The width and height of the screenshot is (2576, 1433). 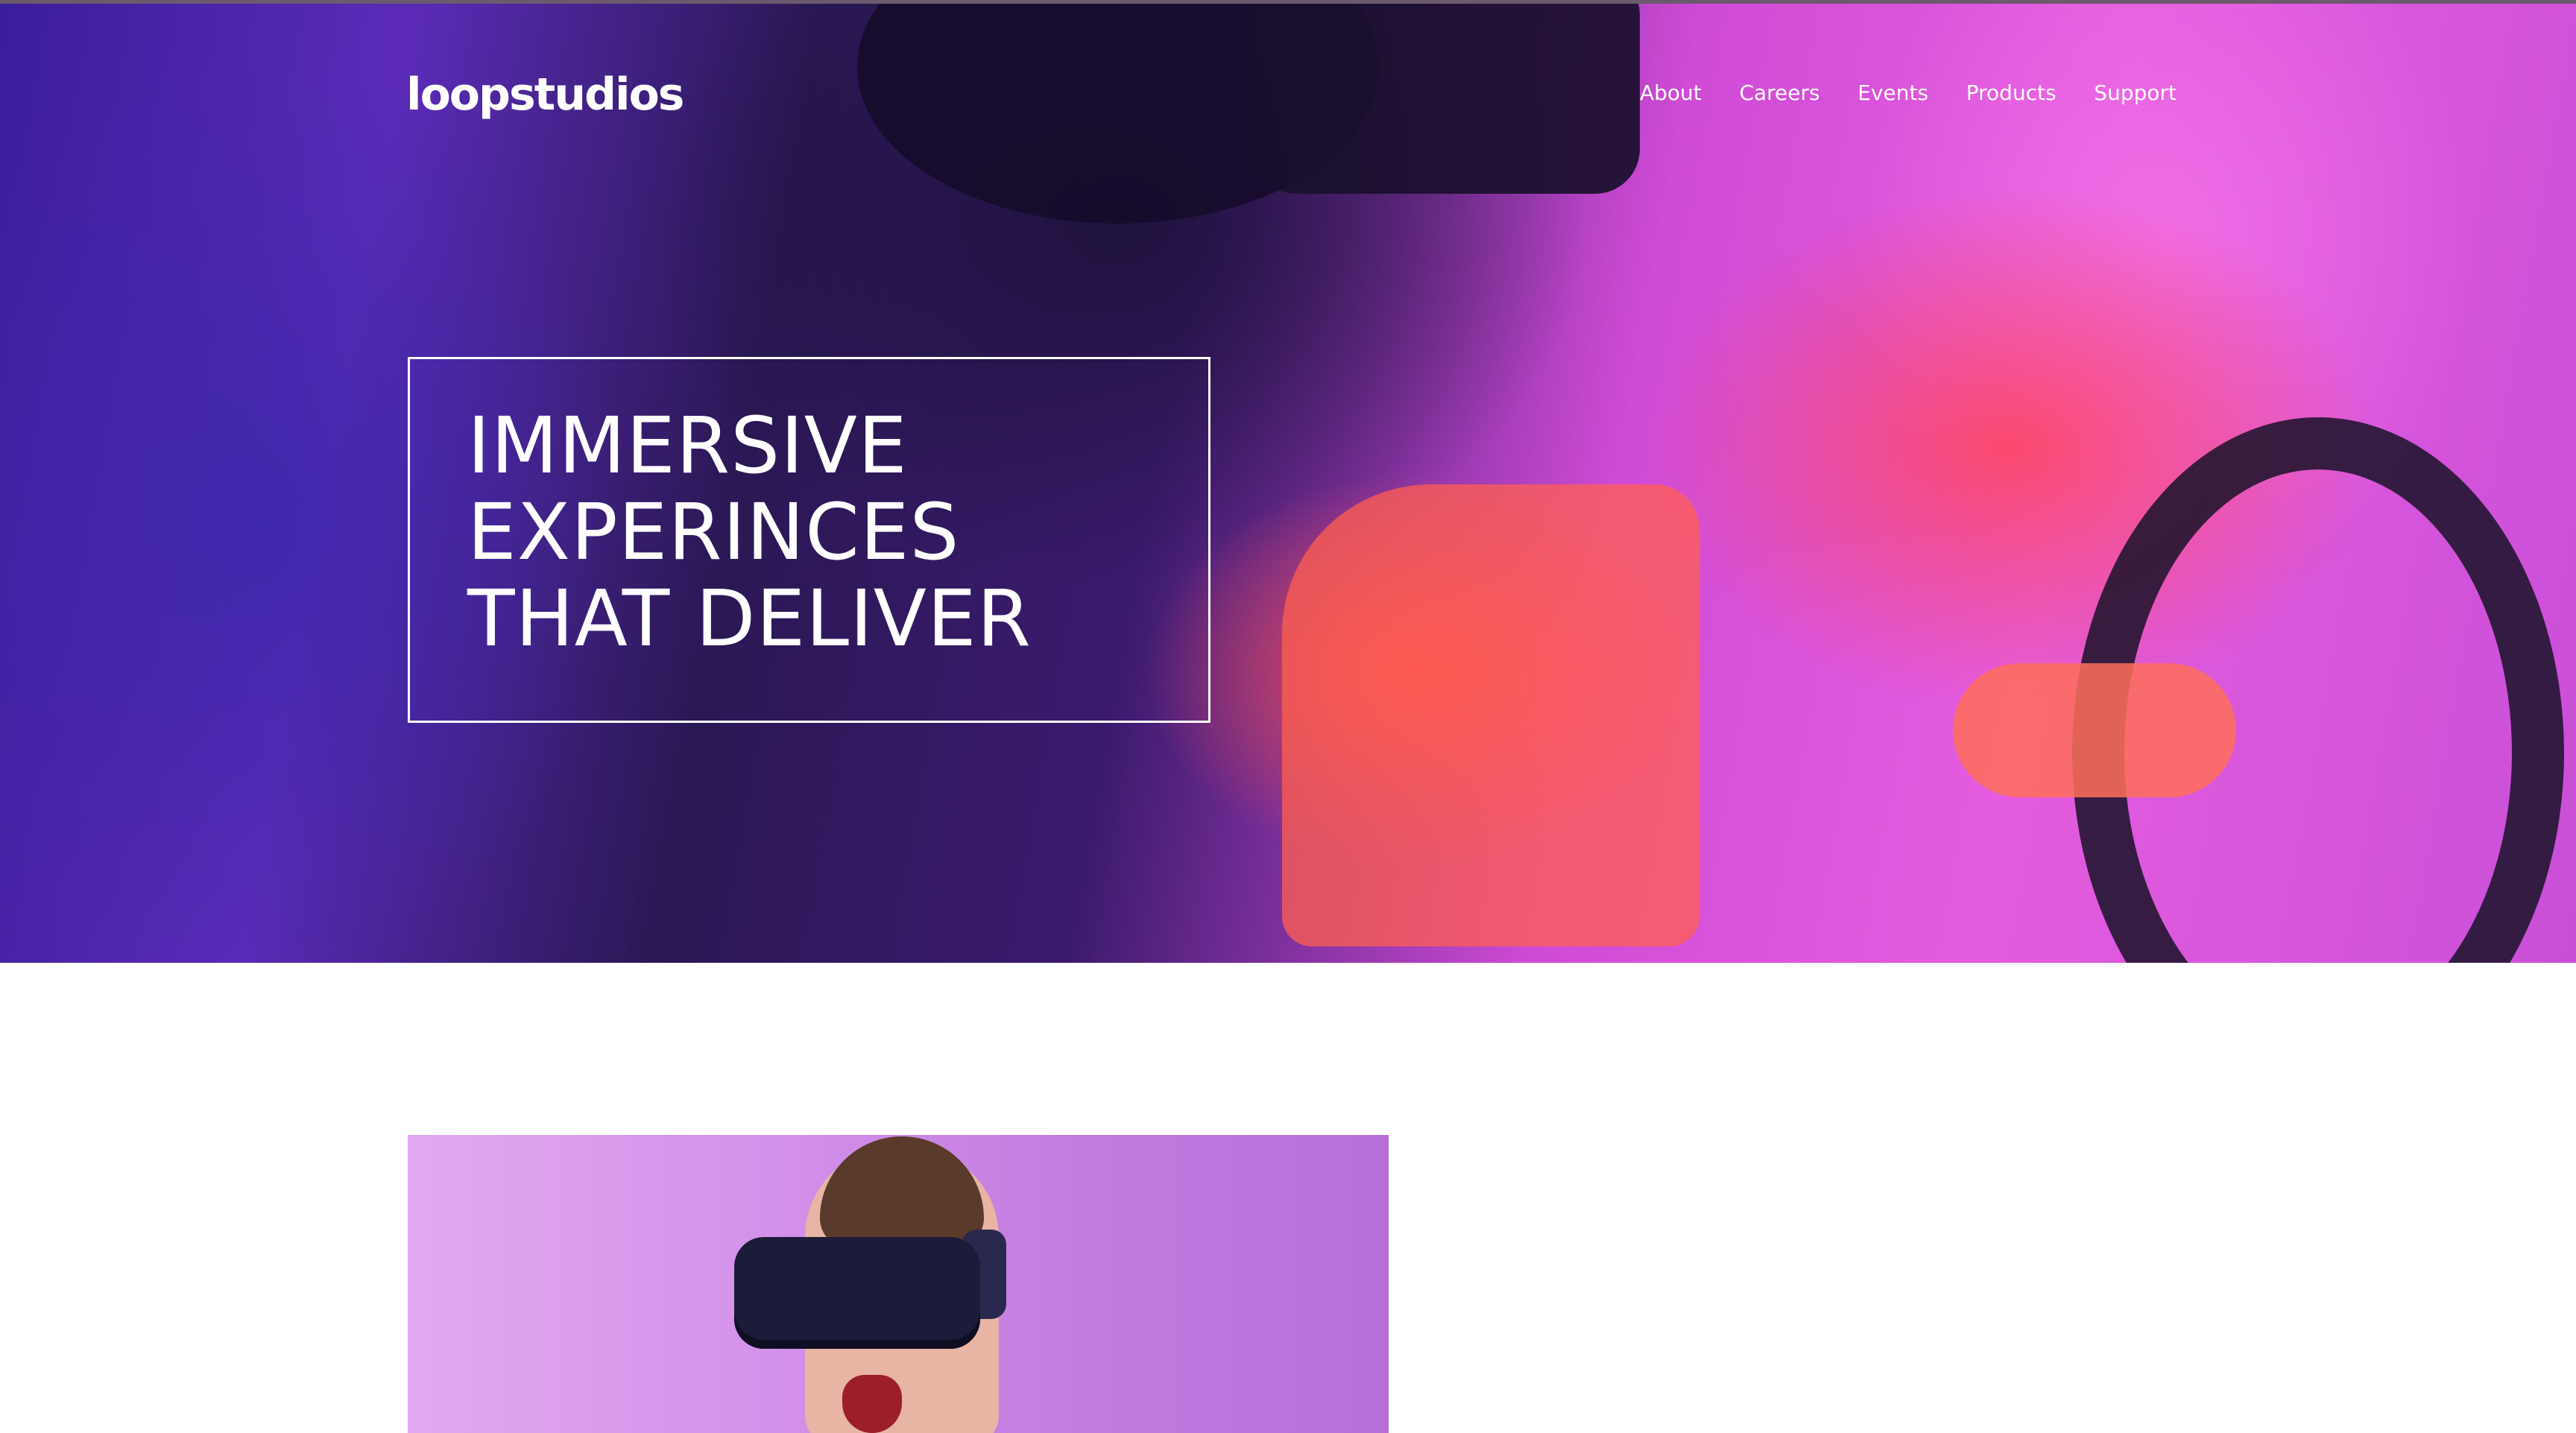 I want to click on main-navigation: About Careers Events Products Support, so click(x=1908, y=92).